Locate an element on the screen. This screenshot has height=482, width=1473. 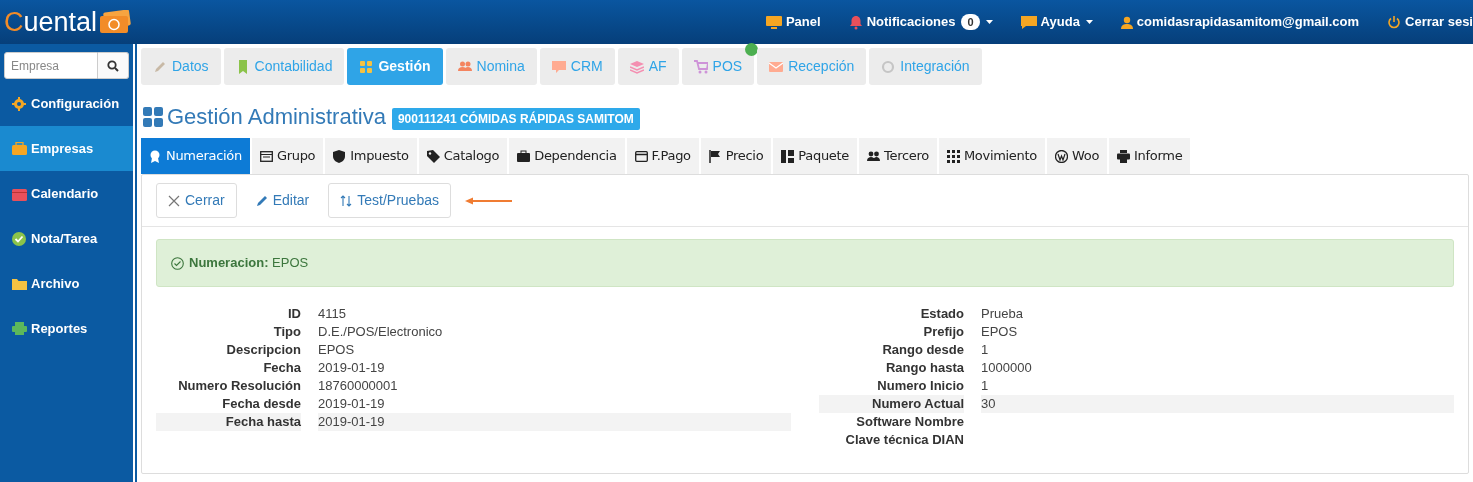
edit-button: Editar is located at coordinates (282, 200).